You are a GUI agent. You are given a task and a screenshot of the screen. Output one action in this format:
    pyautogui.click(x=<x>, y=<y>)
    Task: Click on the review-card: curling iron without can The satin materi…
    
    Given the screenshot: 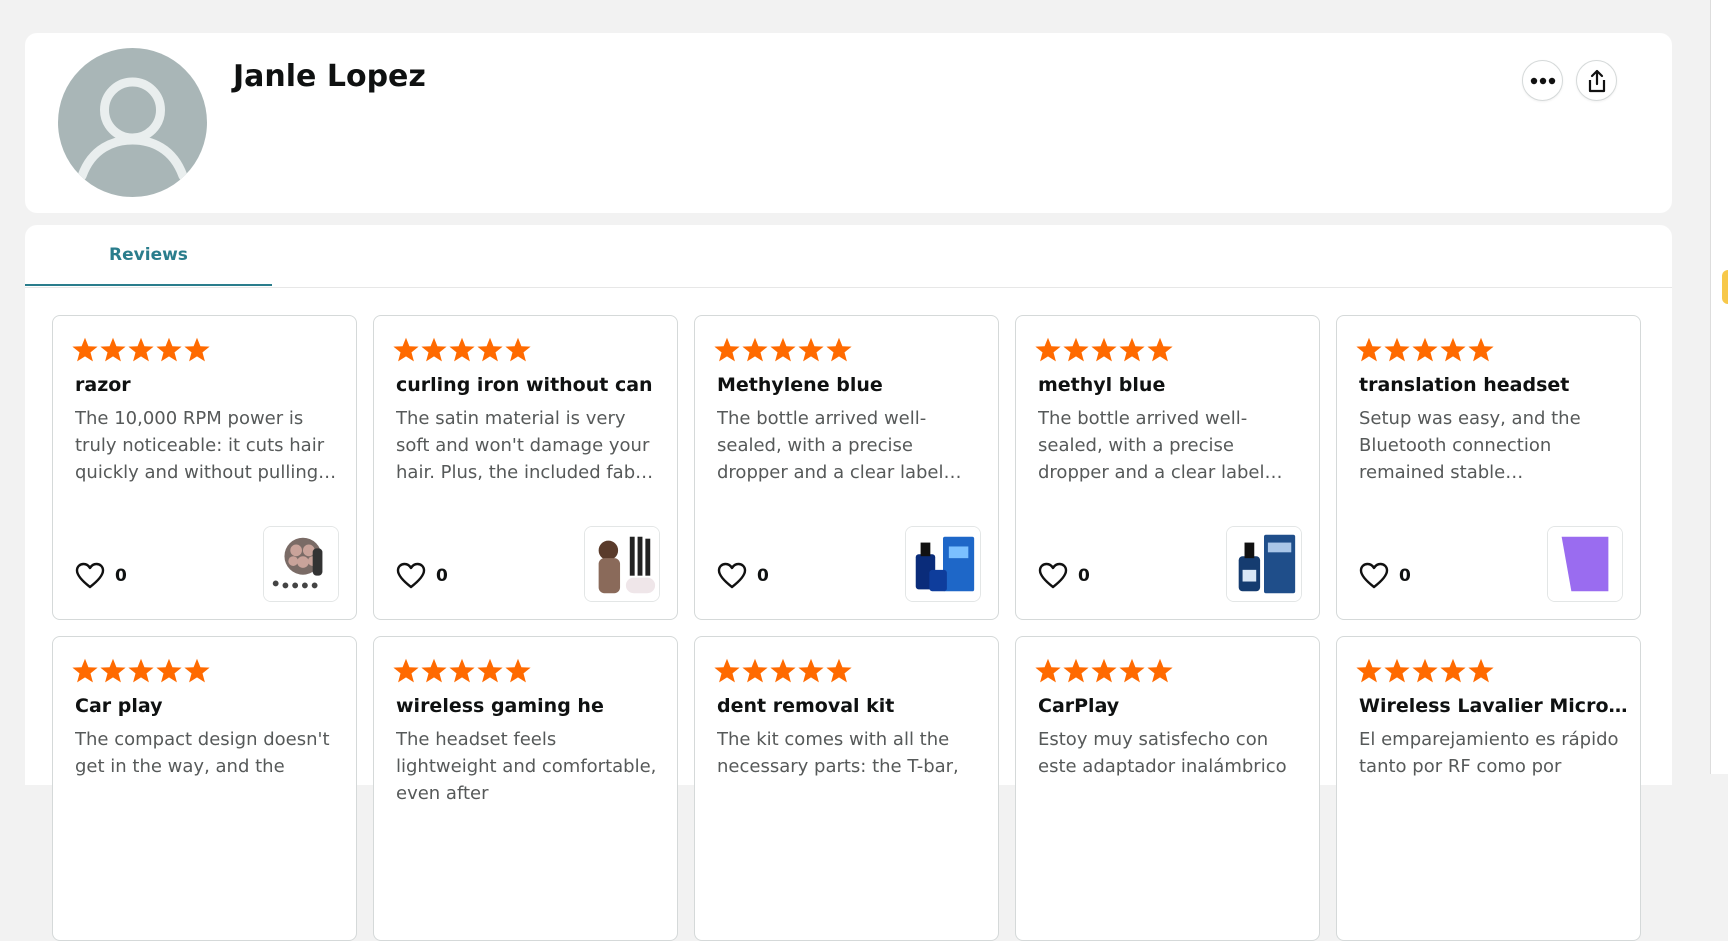 What is the action you would take?
    pyautogui.click(x=525, y=467)
    